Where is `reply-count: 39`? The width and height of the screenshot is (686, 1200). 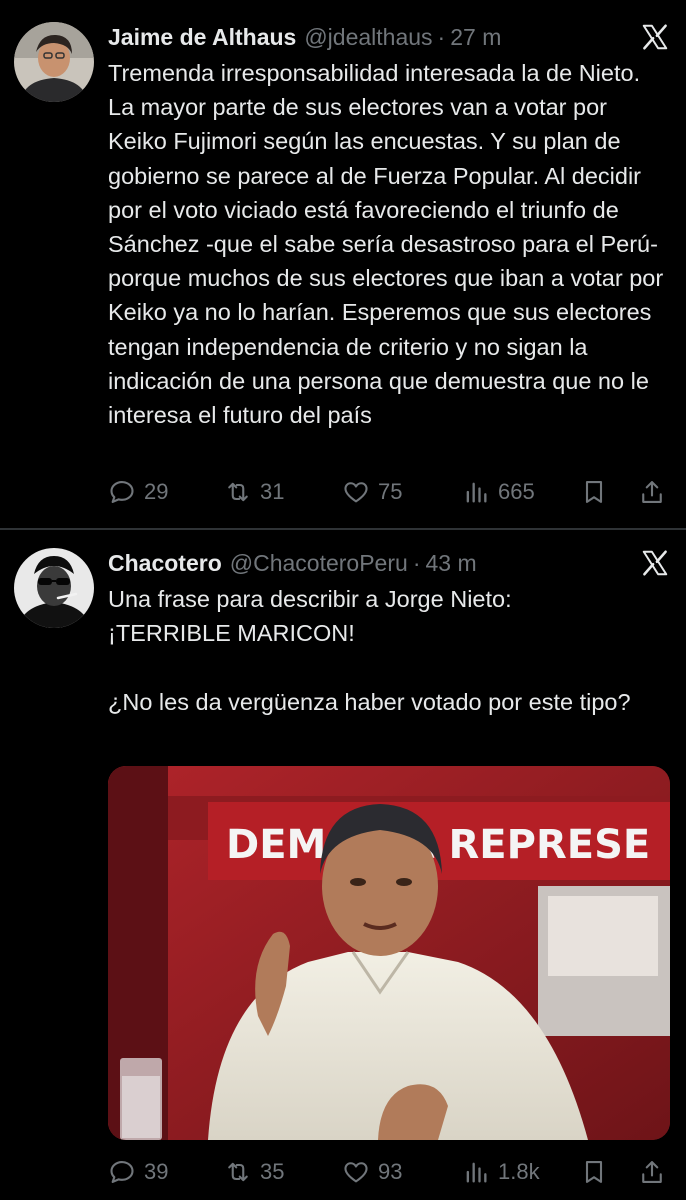
reply-count: 39 is located at coordinates (156, 1171).